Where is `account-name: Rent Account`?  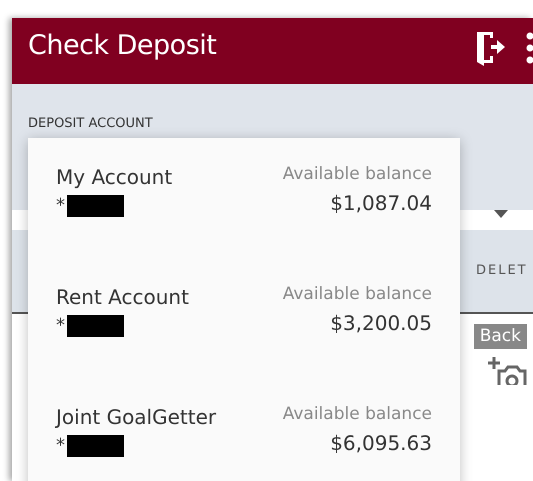
account-name: Rent Account is located at coordinates (122, 297).